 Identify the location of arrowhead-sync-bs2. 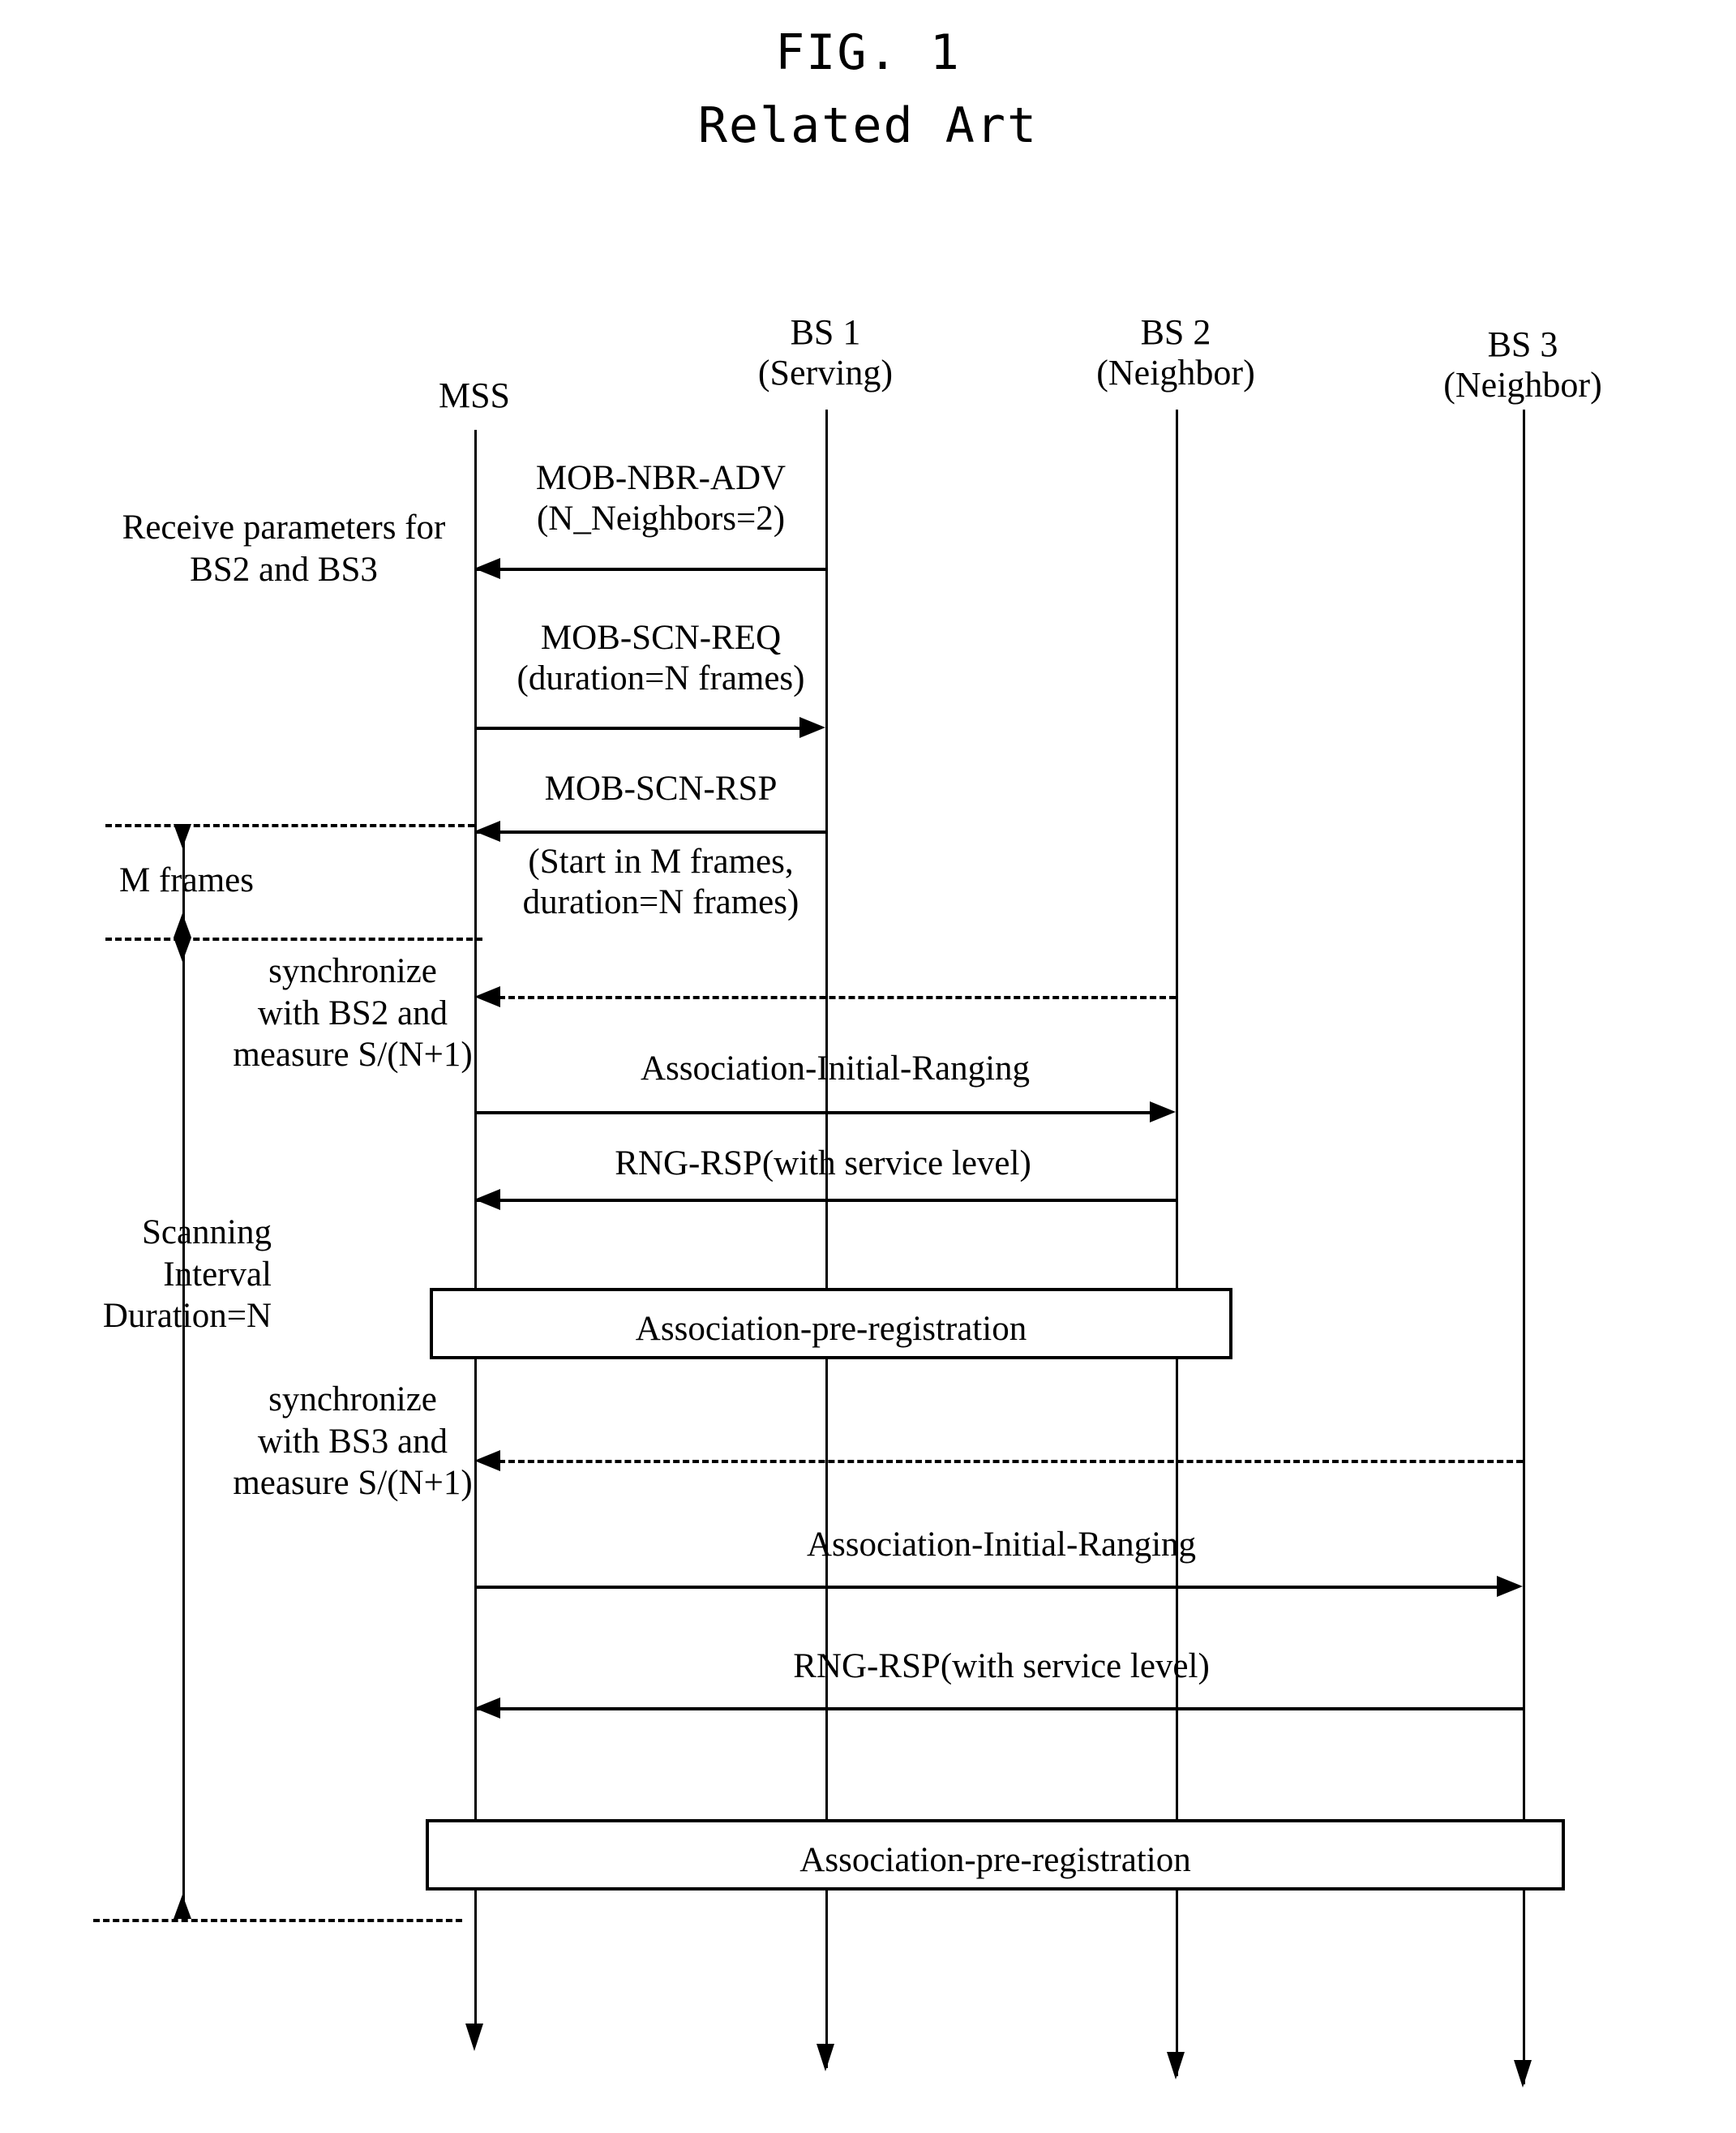
(487, 996).